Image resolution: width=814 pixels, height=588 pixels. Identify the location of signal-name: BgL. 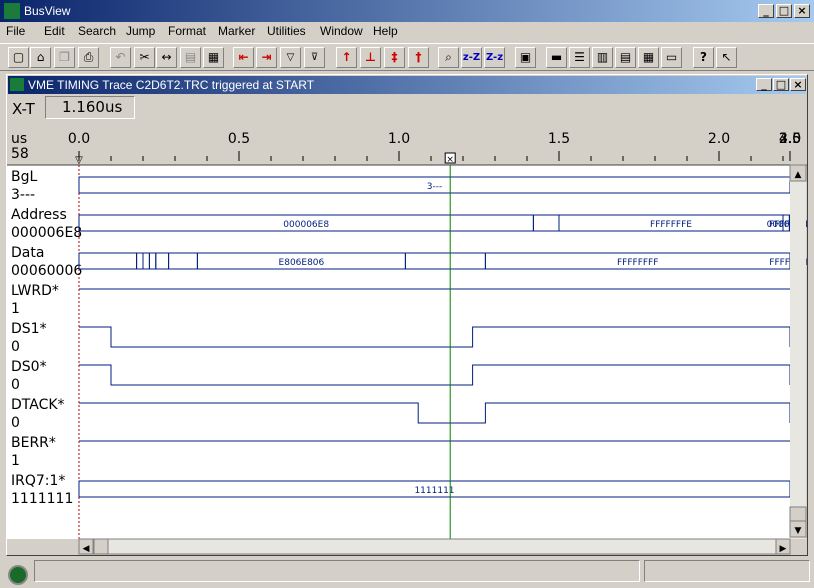
(24, 177).